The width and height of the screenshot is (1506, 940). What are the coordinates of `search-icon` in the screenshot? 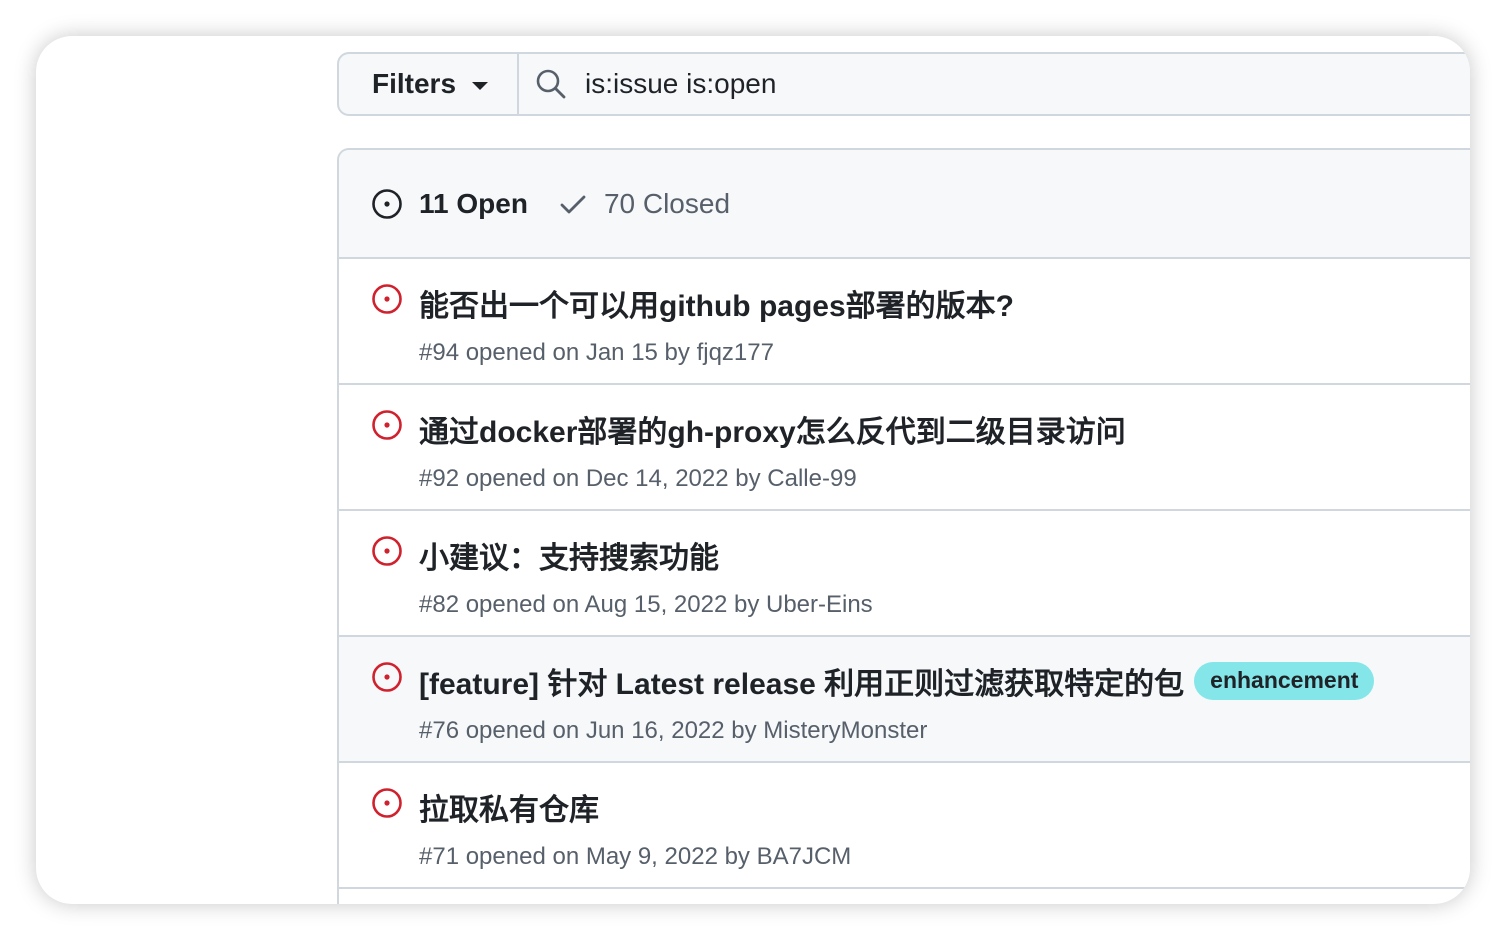 It's located at (551, 84).